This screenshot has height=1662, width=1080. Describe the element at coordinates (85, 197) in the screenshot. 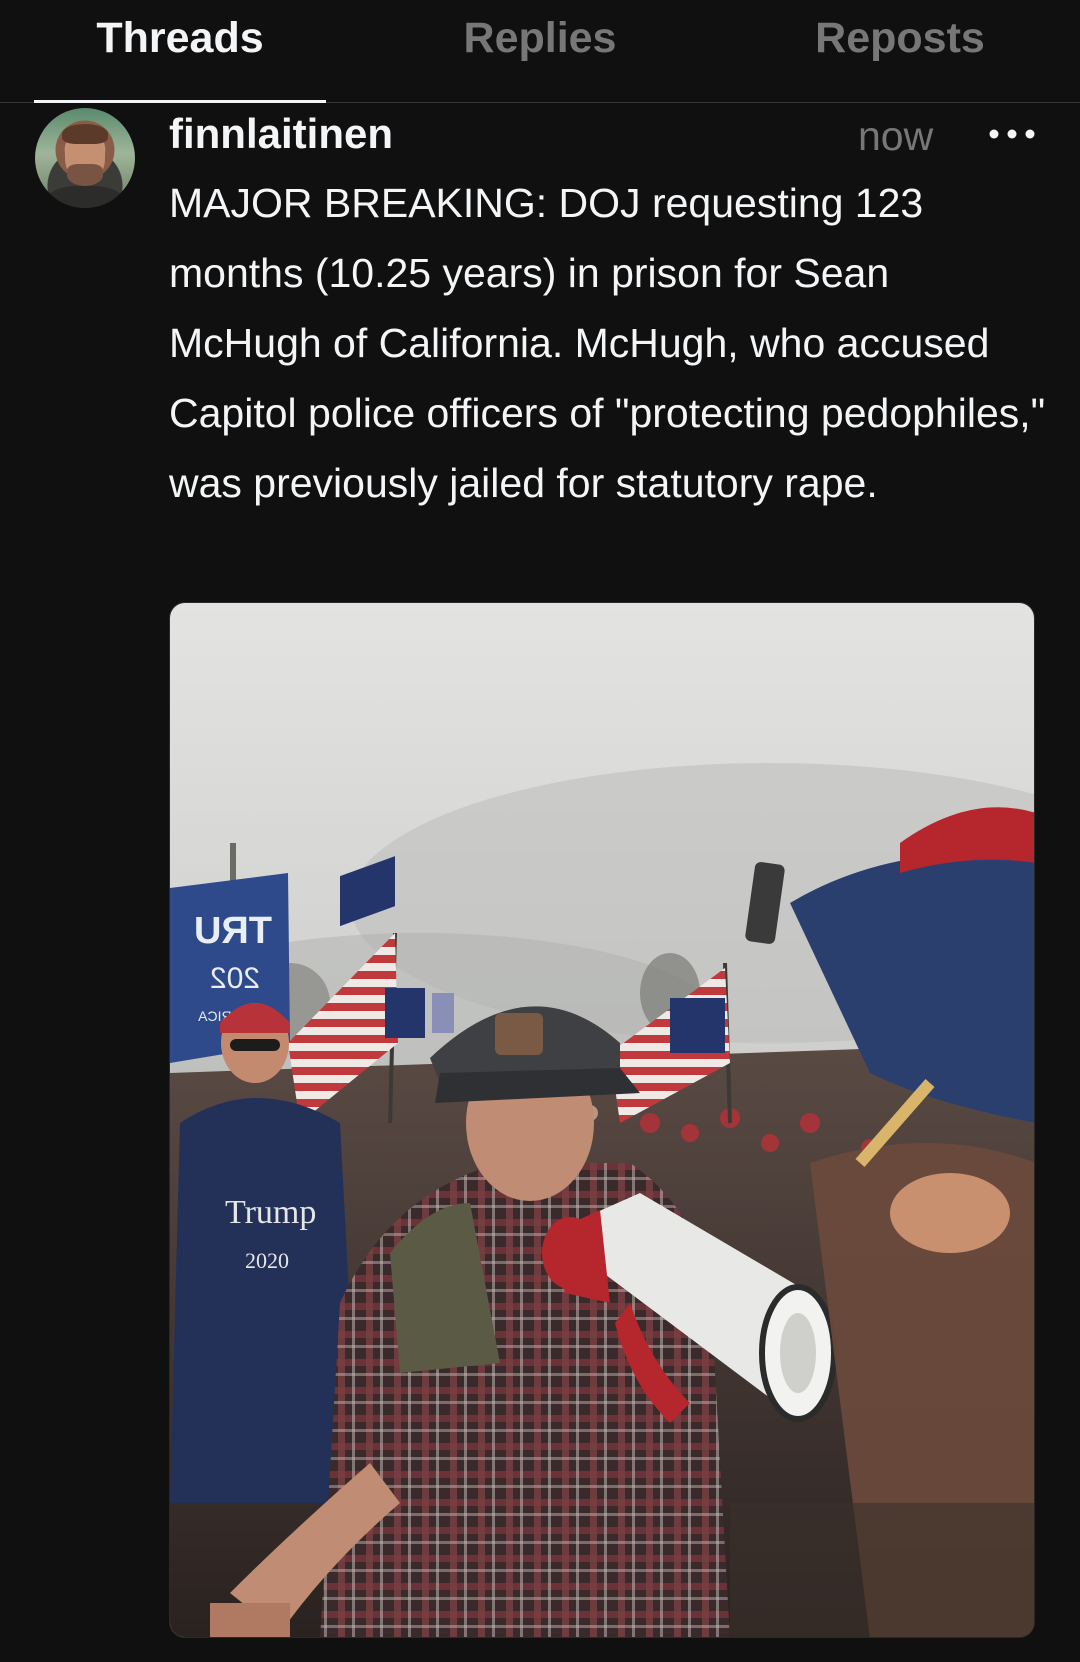

I see `avatar-shirt` at that location.